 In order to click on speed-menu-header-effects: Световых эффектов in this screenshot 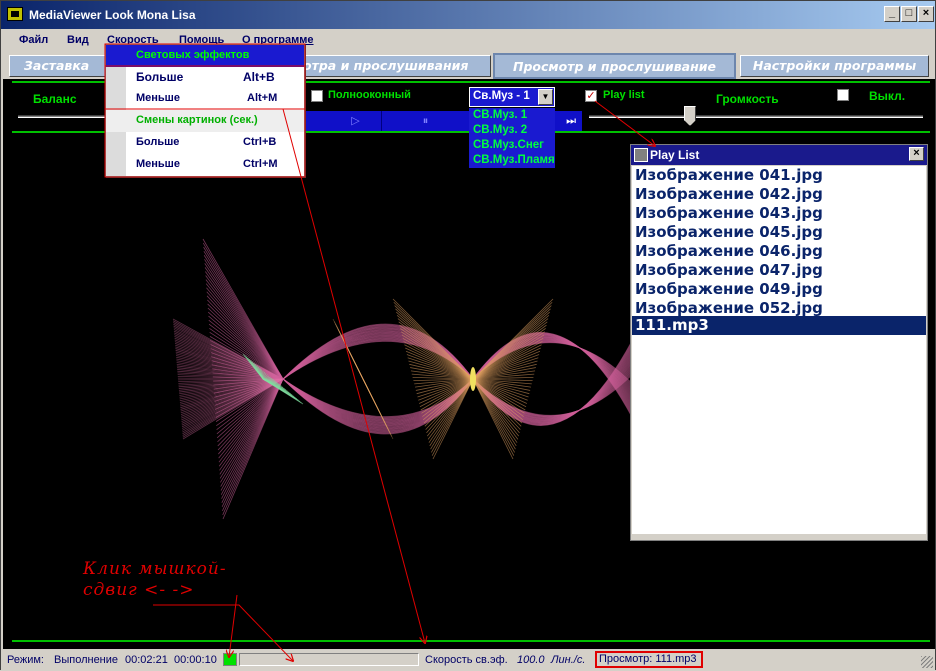, I will do `click(205, 56)`.